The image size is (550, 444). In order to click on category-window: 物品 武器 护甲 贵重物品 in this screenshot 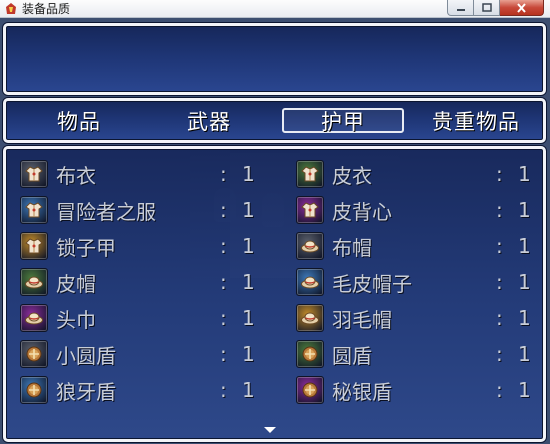, I will do `click(274, 120)`.